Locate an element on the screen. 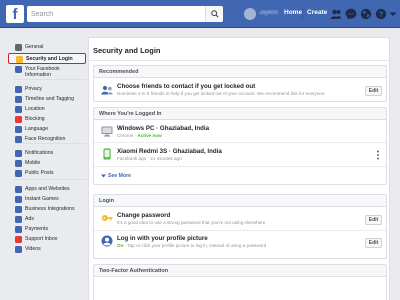  games-icon is located at coordinates (18, 199).